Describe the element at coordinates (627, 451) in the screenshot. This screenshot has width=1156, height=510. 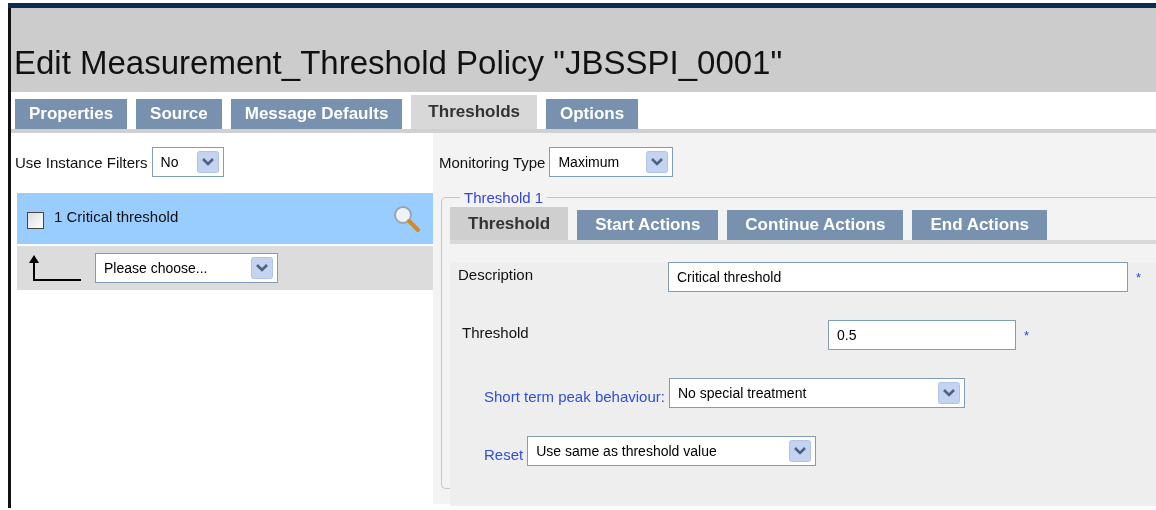
I see `dropdown-value: Use same as threshold value` at that location.